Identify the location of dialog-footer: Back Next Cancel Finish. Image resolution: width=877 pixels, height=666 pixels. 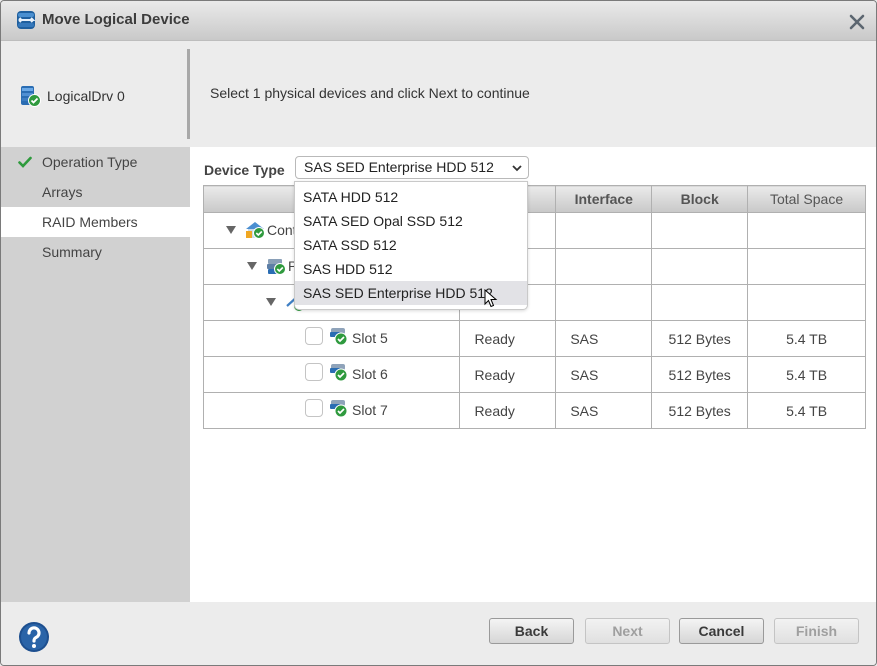
(438, 633).